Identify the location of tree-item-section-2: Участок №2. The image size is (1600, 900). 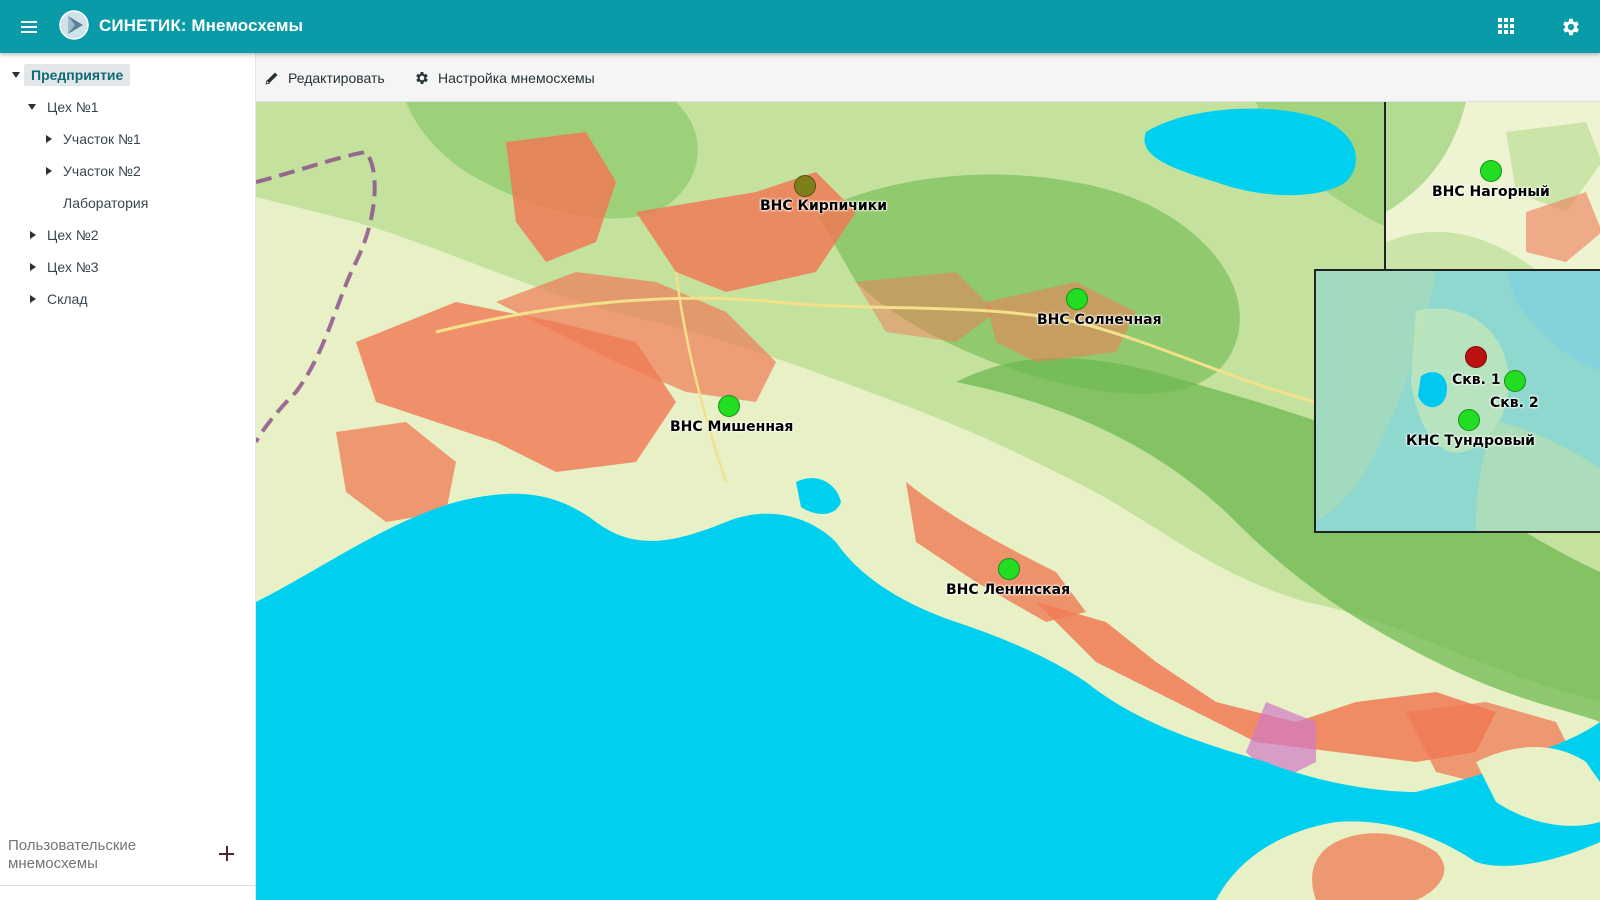
(94, 171).